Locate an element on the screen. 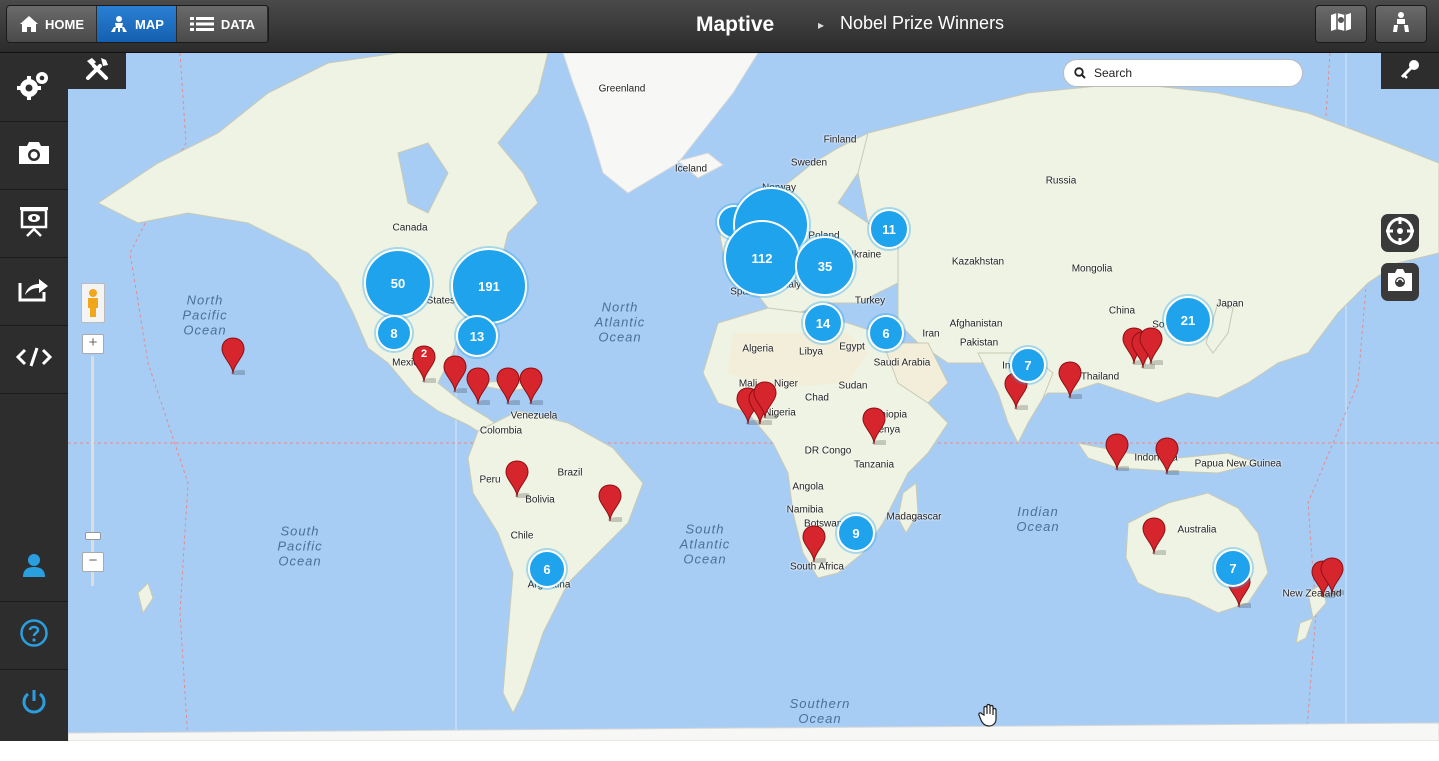  ocean-label: South Pacific Ocean is located at coordinates (300, 546).